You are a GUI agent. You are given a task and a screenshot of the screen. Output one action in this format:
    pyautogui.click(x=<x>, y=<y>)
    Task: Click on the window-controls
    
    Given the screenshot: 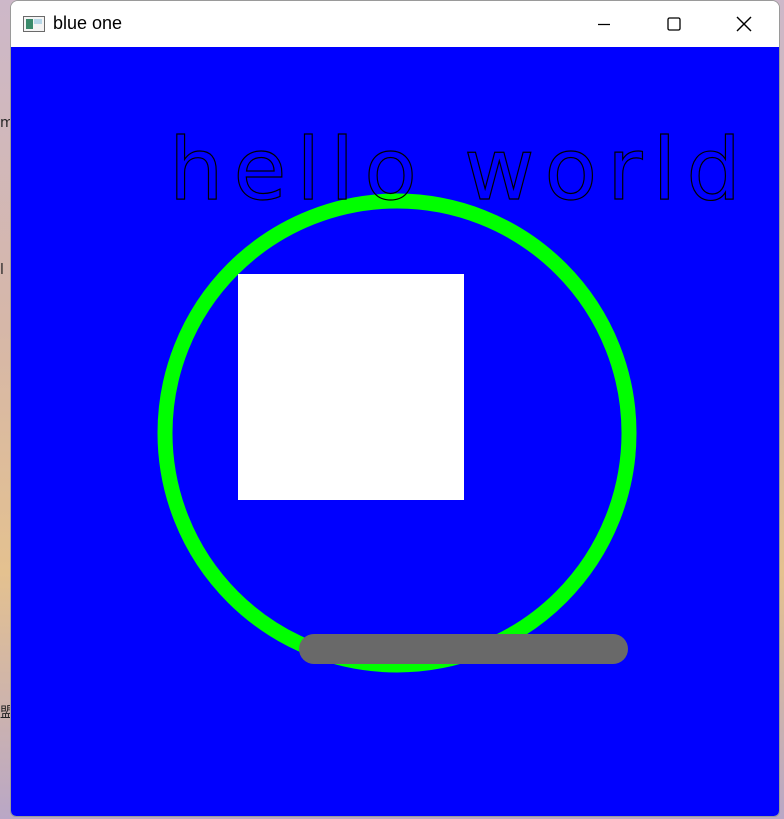 What is the action you would take?
    pyautogui.click(x=674, y=23)
    